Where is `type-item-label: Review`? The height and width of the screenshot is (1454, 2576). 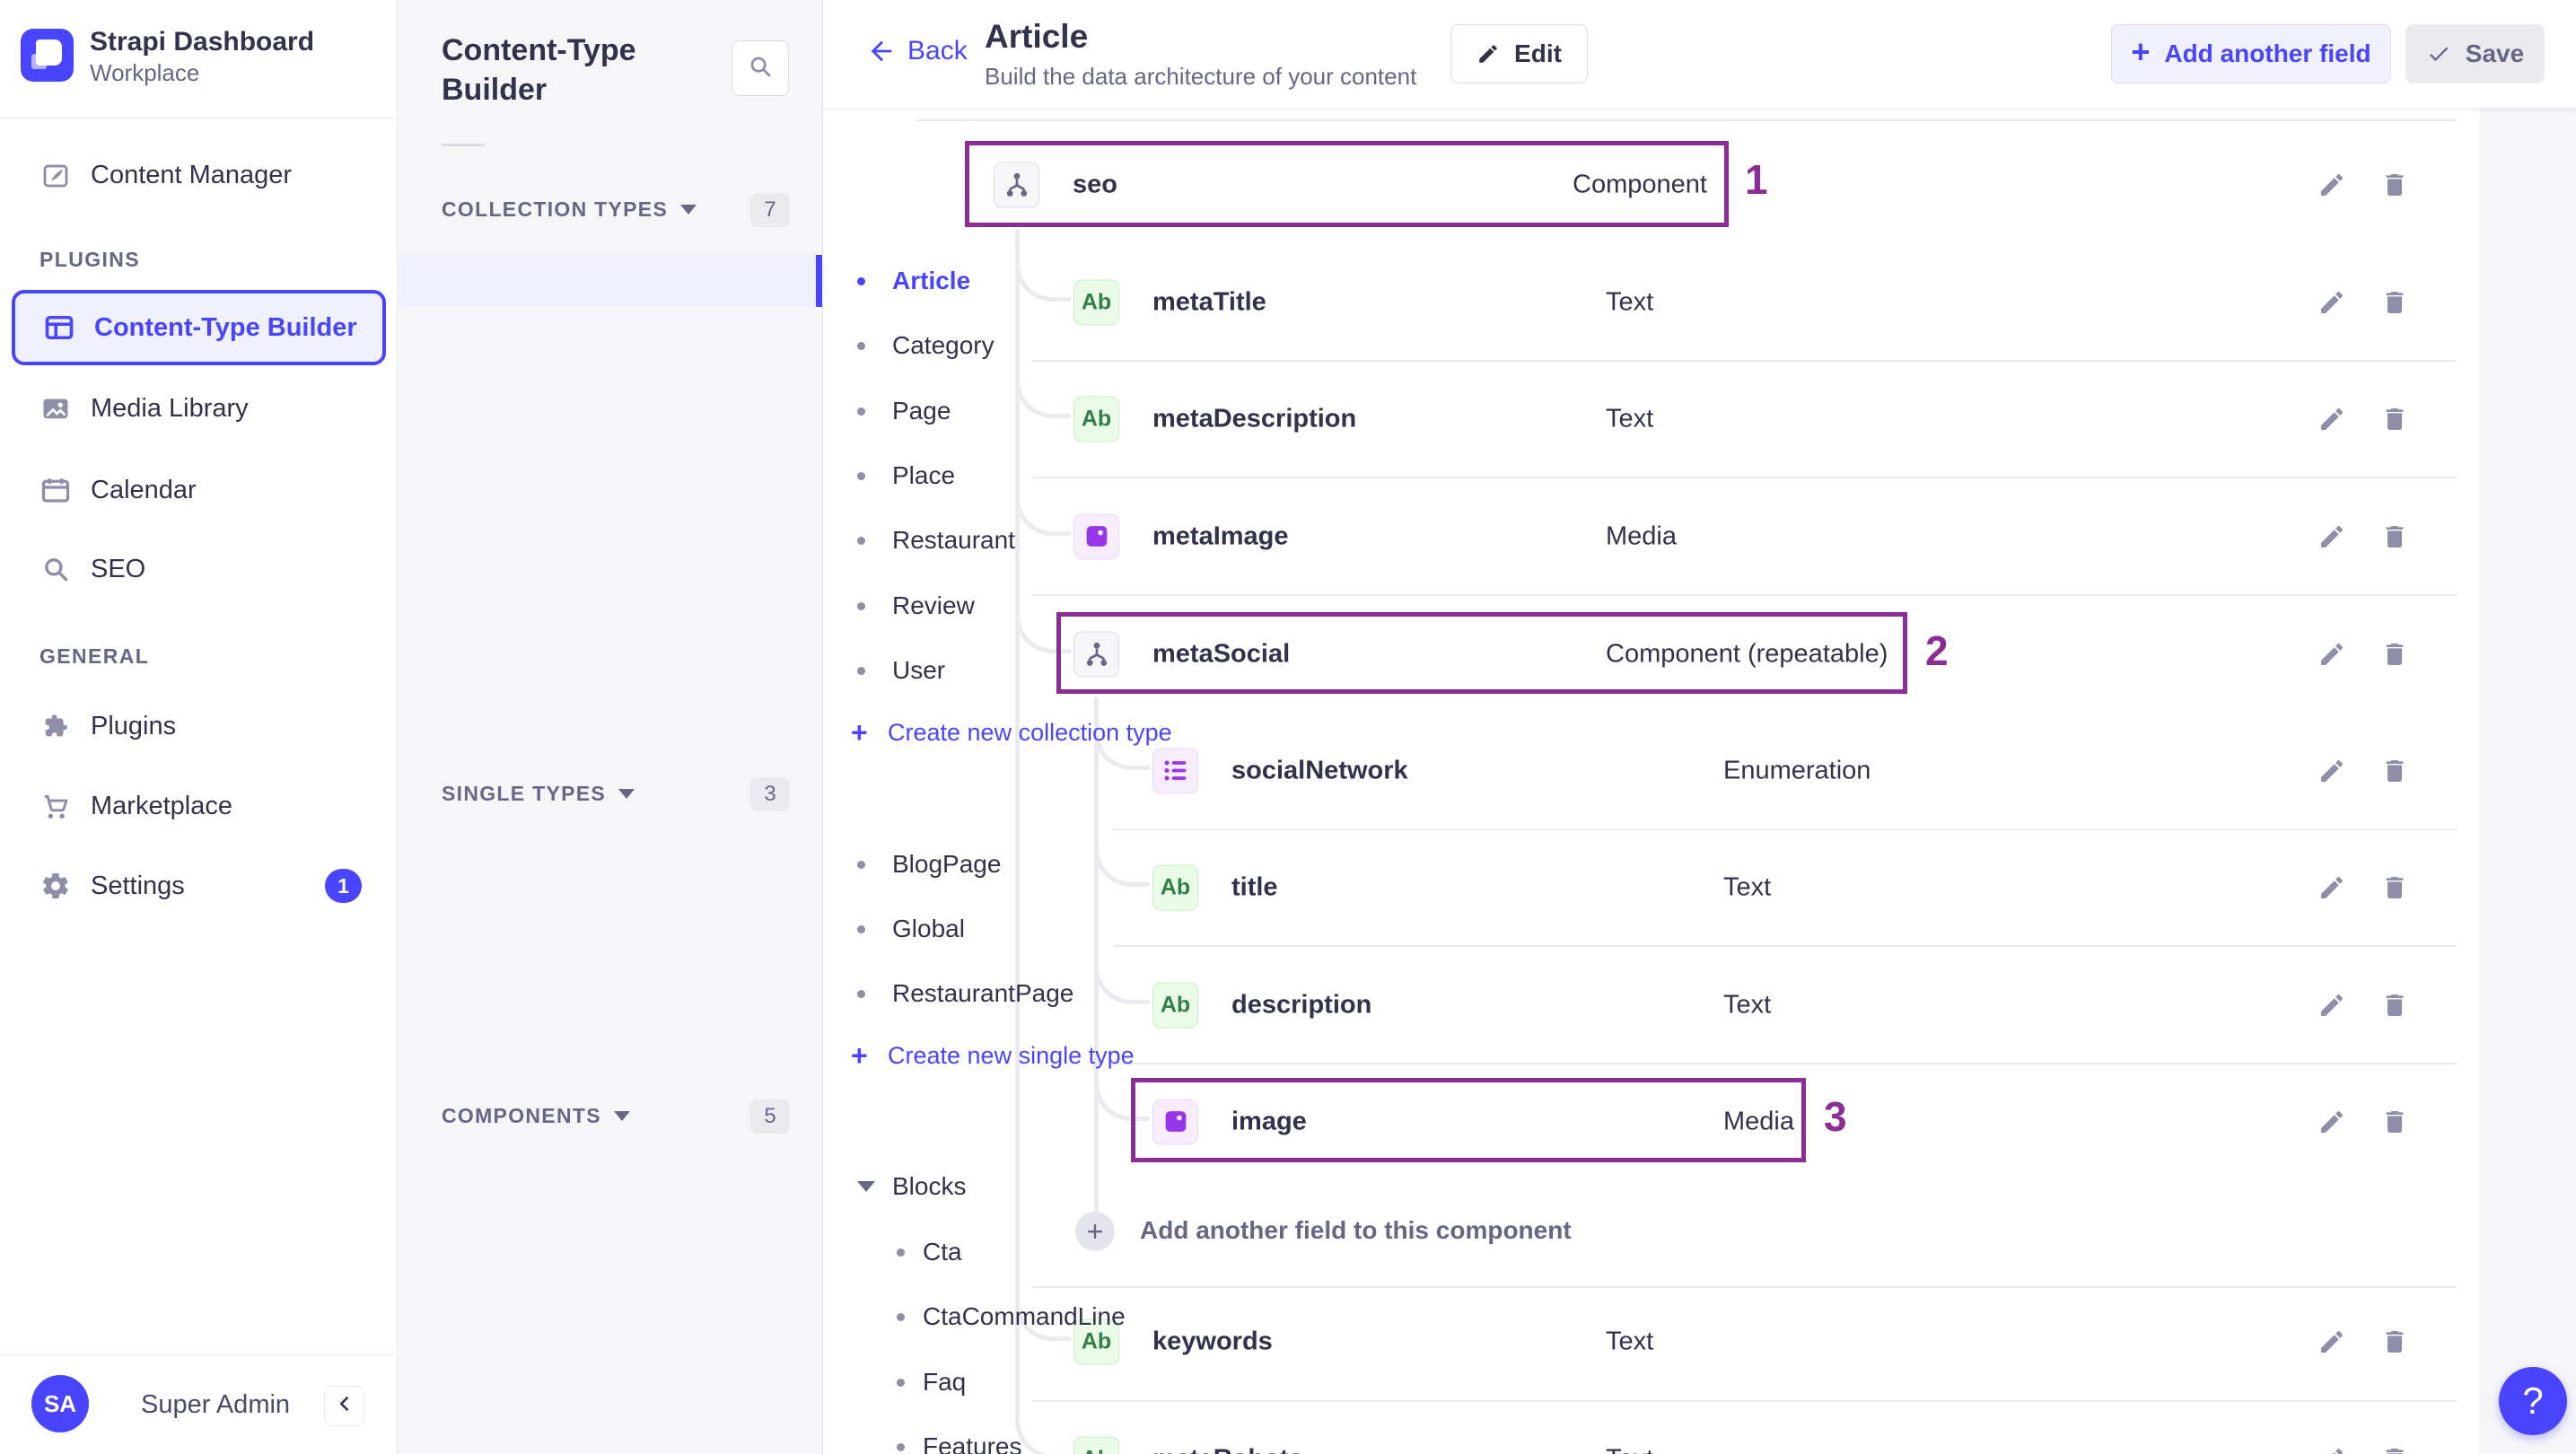
type-item-label: Review is located at coordinates (933, 605).